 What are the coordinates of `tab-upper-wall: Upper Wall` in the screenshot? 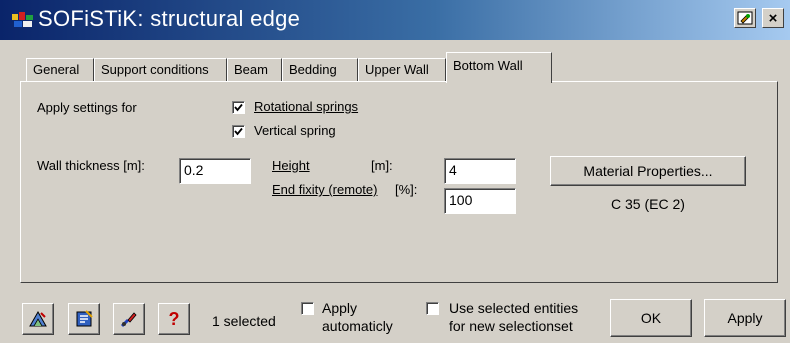 It's located at (402, 70).